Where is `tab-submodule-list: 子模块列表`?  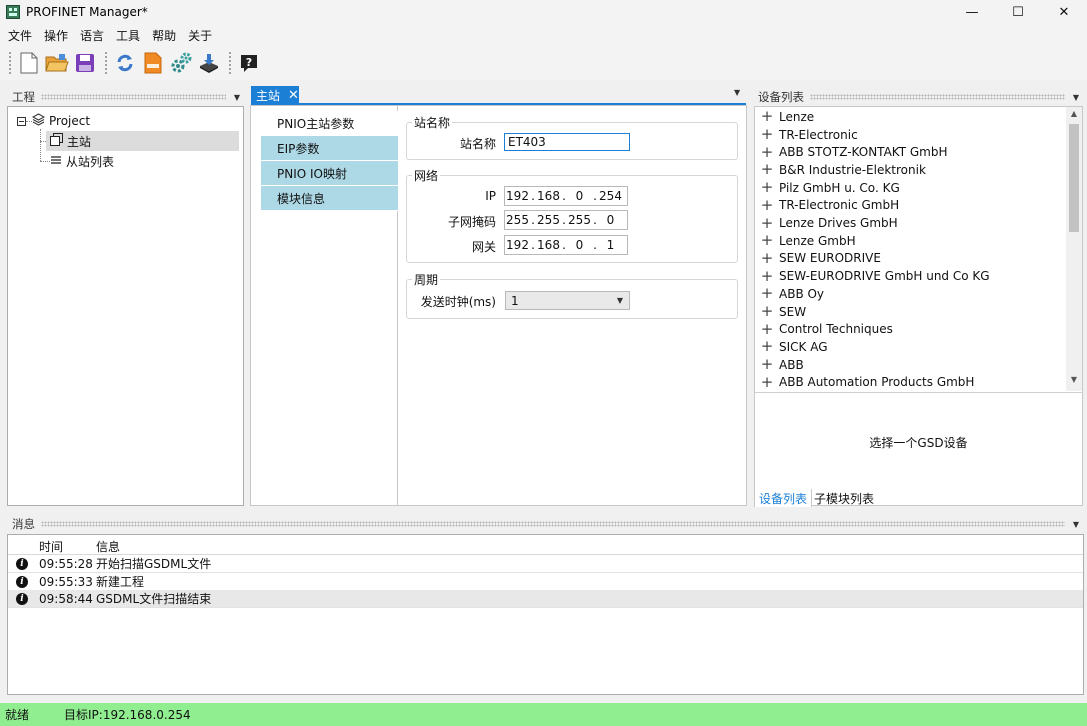
tab-submodule-list: 子模块列表 is located at coordinates (844, 498).